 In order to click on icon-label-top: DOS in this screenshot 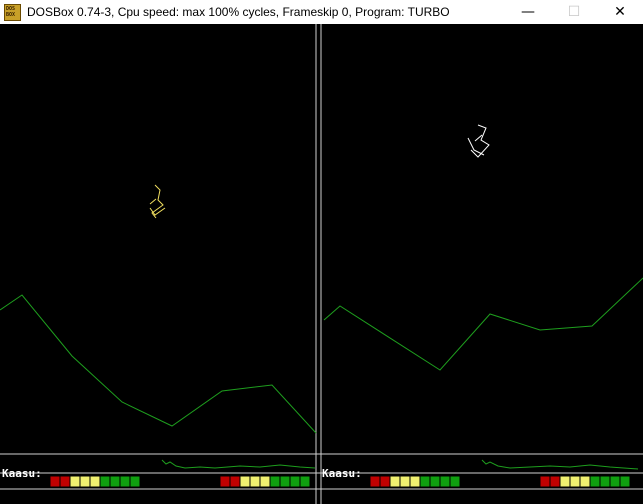, I will do `click(11, 8)`.